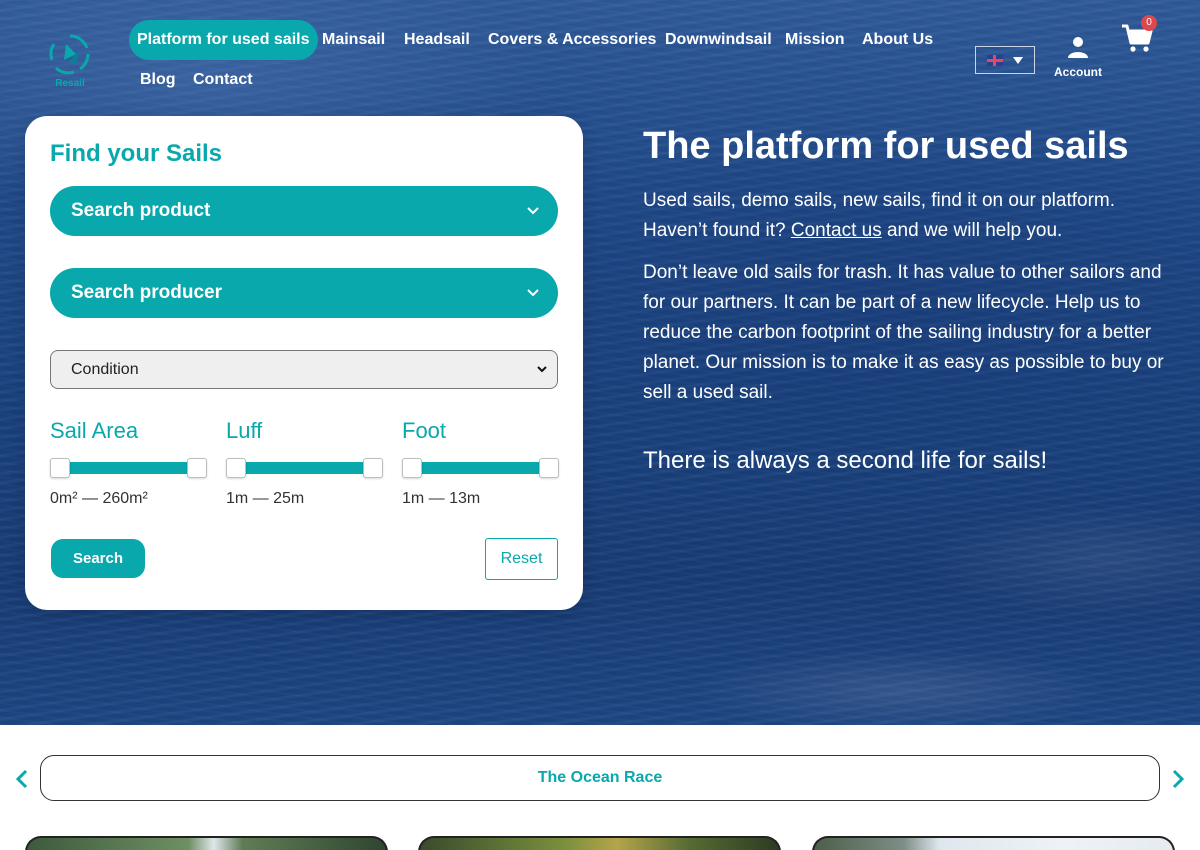 This screenshot has width=1200, height=850. I want to click on nav-mainsail: Mainsail, so click(353, 40).